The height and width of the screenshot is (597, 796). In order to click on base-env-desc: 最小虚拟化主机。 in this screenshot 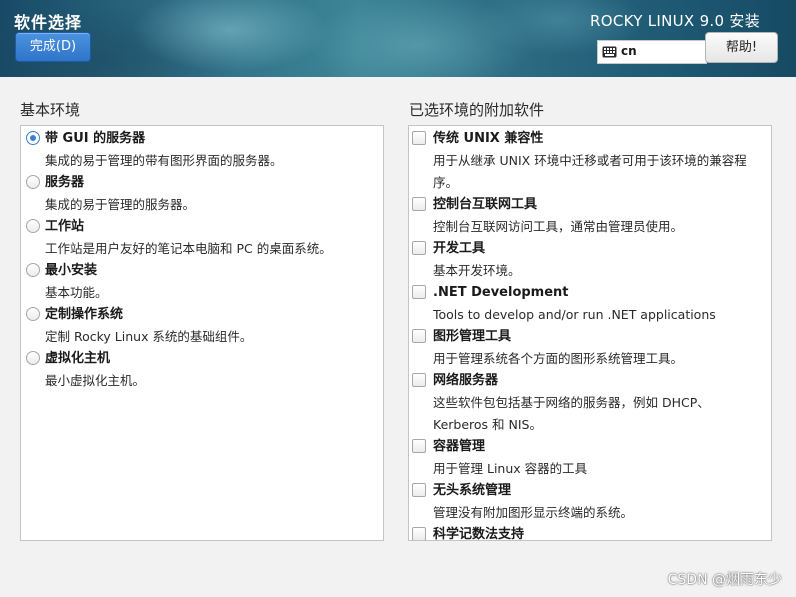, I will do `click(95, 380)`.